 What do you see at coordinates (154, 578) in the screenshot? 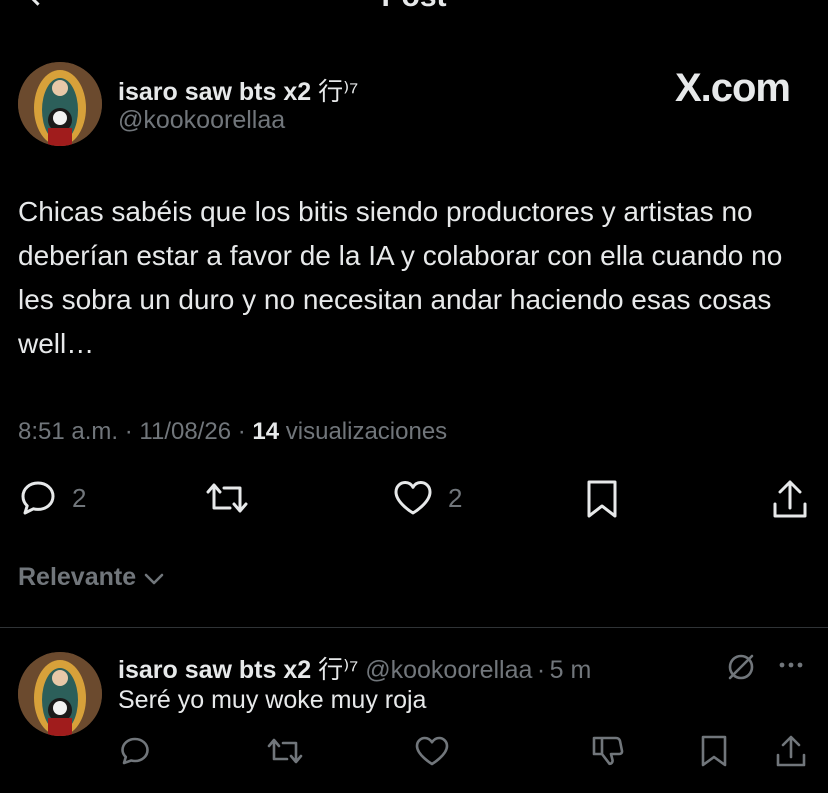
I see `chevron-down-icon` at bounding box center [154, 578].